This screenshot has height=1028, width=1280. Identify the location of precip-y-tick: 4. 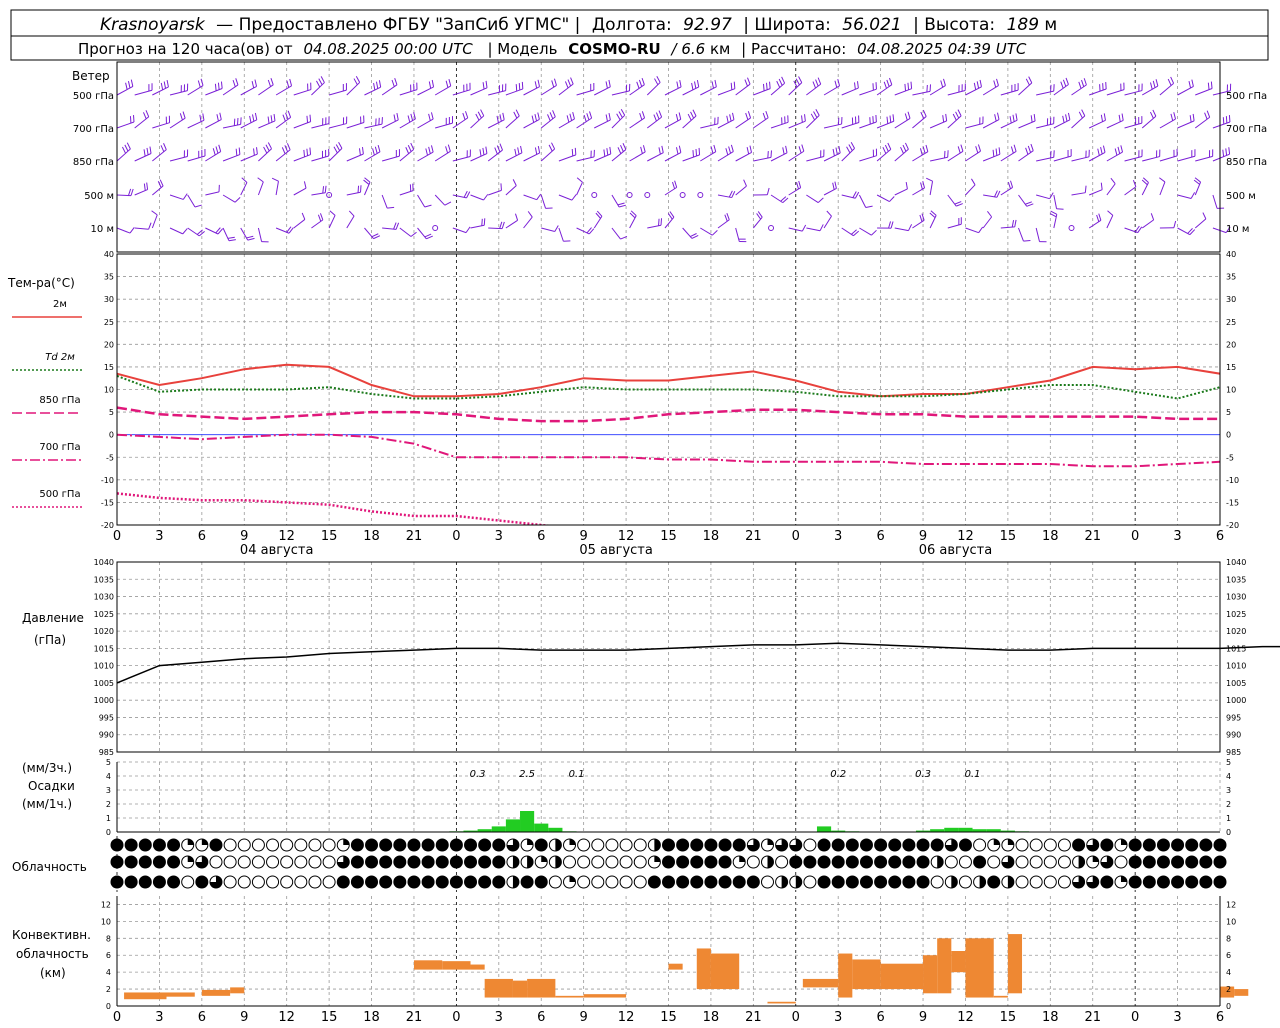
(108, 776).